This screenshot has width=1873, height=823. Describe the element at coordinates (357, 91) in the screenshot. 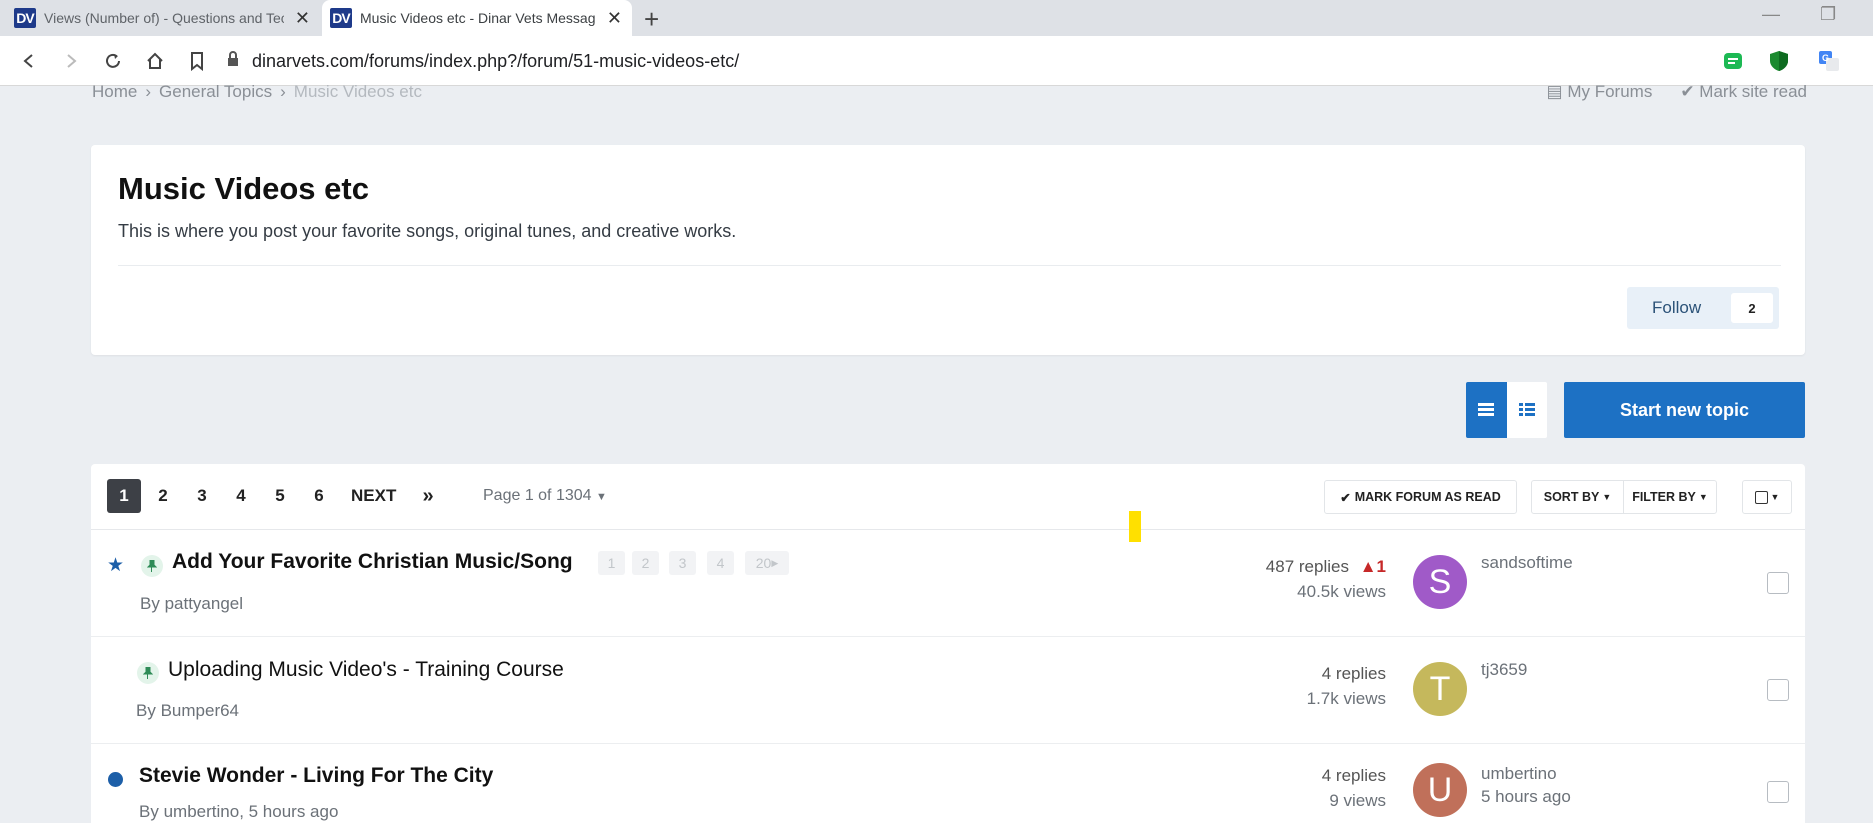

I see `breadcrumb-current: Music Videos etc` at that location.